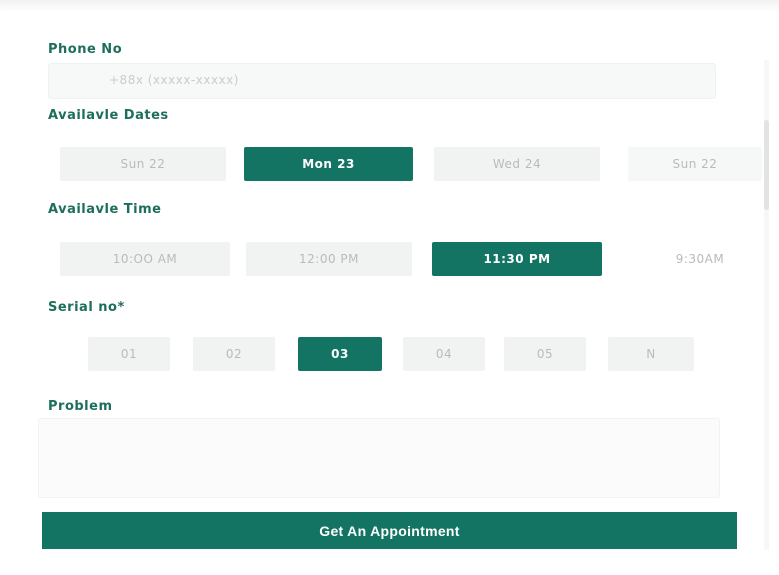  Describe the element at coordinates (766, 165) in the screenshot. I see `scrollbar-thumb` at that location.